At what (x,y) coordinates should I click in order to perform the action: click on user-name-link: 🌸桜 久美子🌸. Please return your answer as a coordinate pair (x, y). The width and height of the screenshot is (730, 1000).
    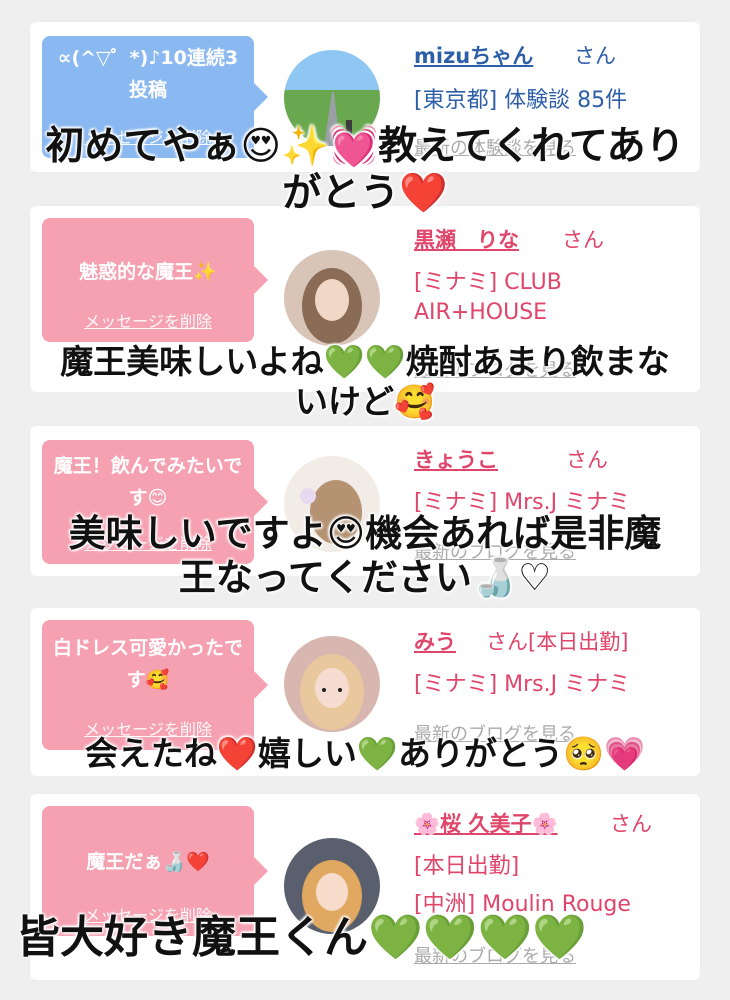
    Looking at the image, I should click on (486, 823).